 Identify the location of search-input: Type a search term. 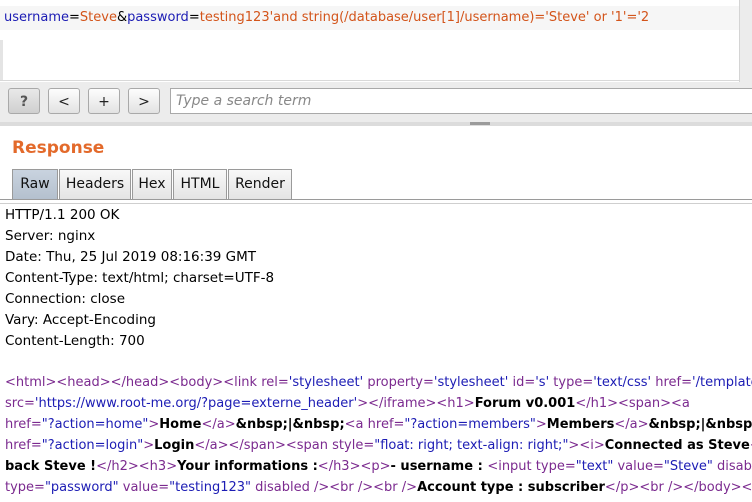
(461, 101).